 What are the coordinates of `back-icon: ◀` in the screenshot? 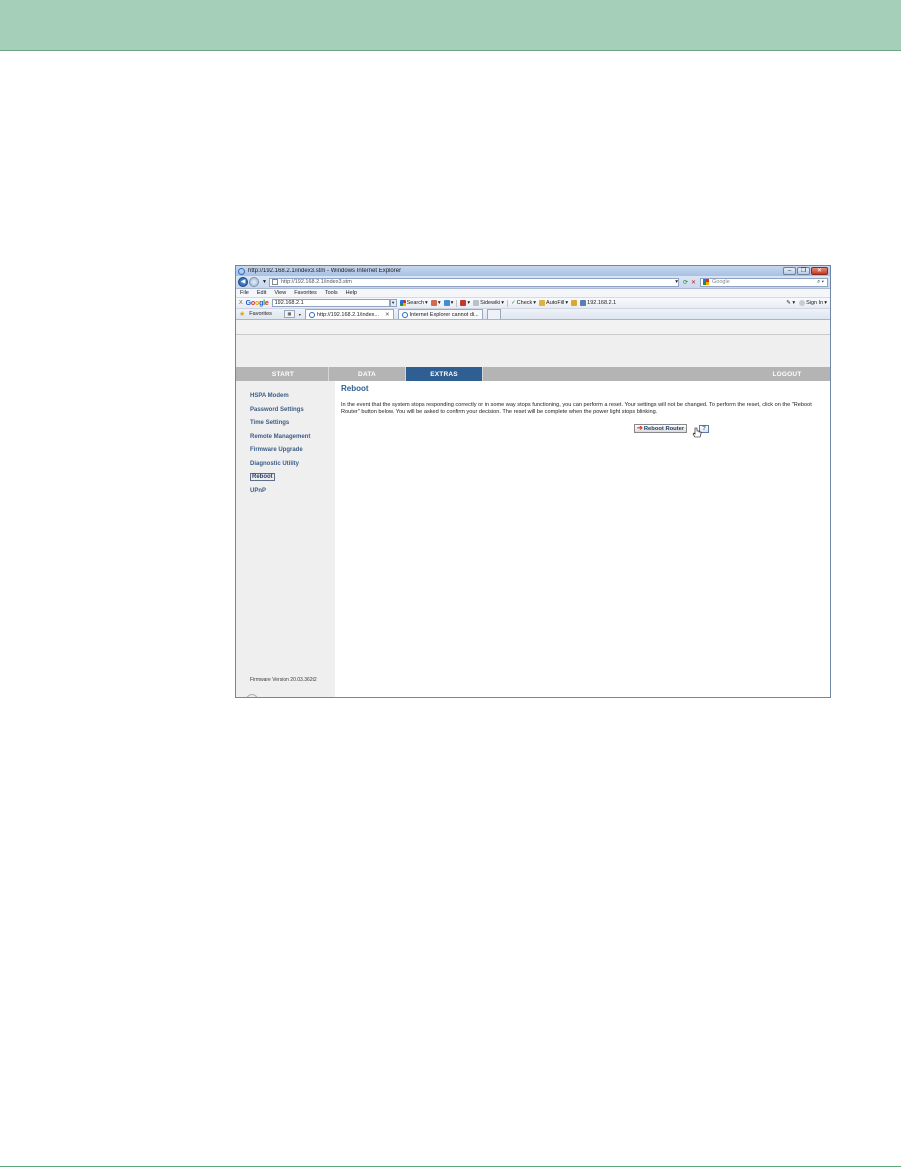 It's located at (243, 282).